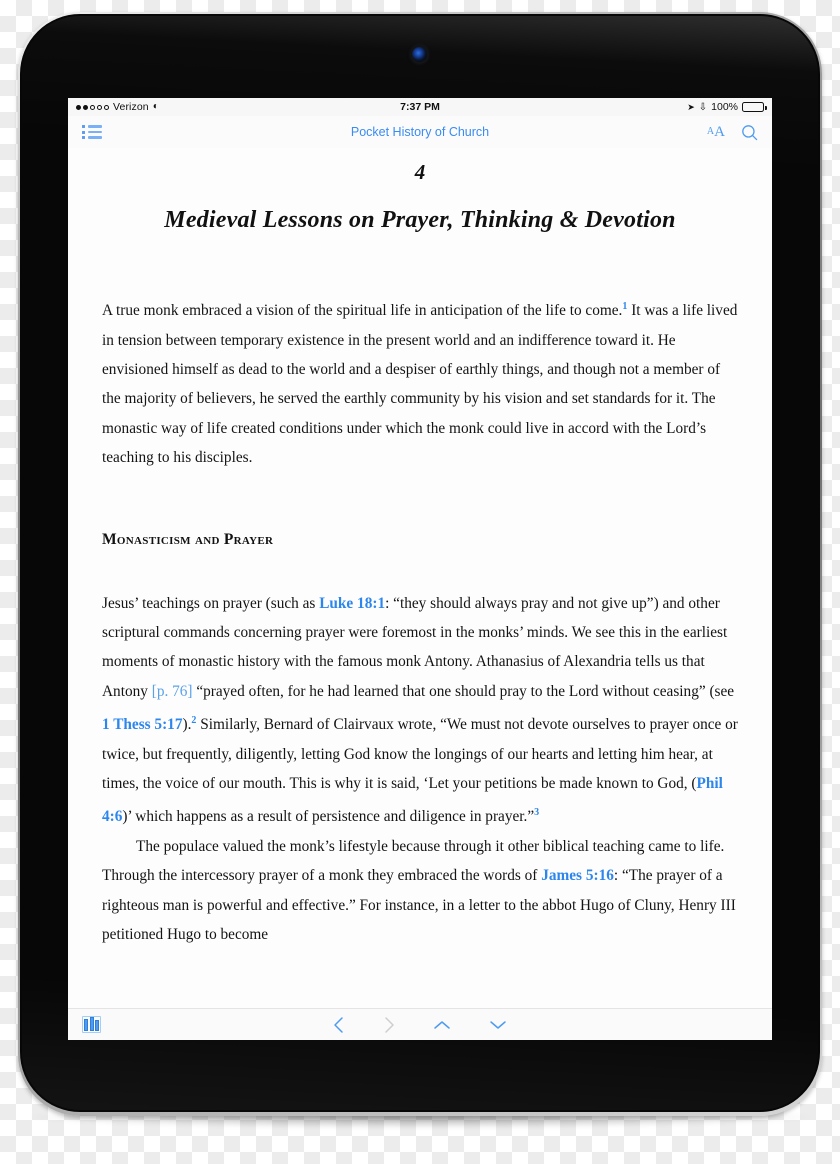 This screenshot has width=840, height=1164. What do you see at coordinates (710, 131) in the screenshot?
I see `font-size-small-a: A` at bounding box center [710, 131].